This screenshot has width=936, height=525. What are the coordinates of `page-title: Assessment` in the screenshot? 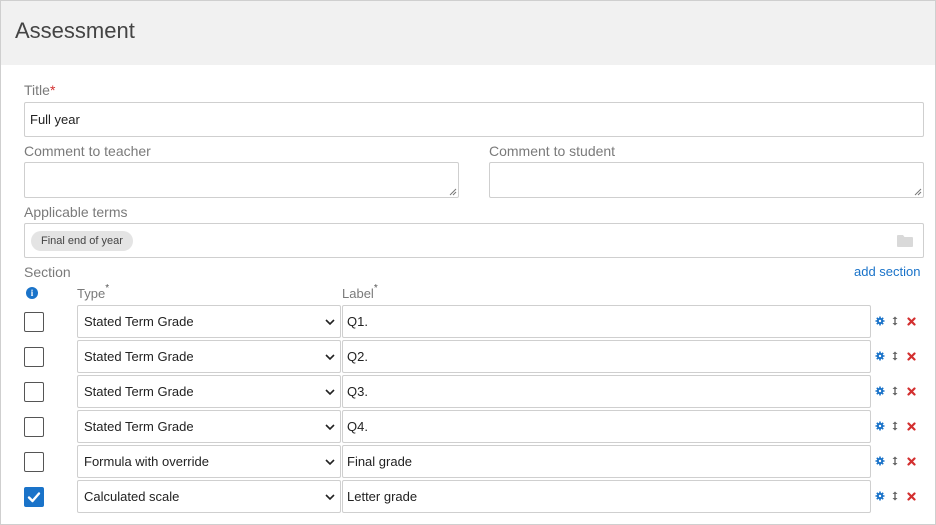 It's located at (75, 30).